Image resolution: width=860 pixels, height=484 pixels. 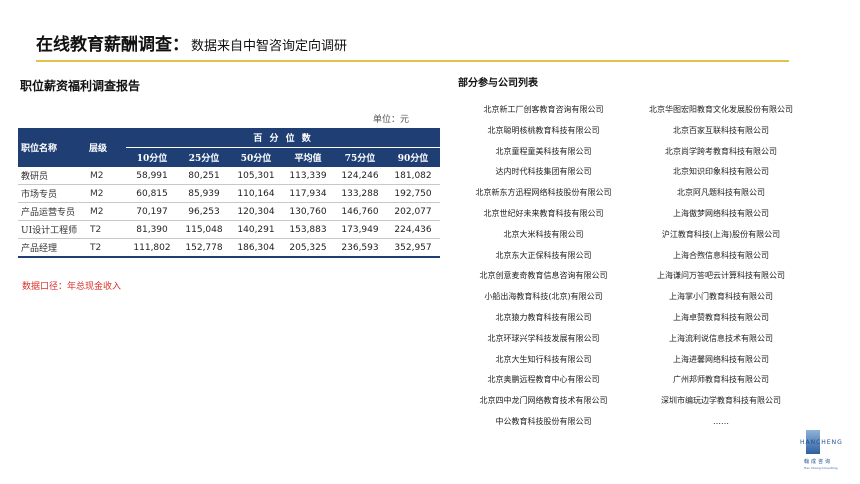 What do you see at coordinates (204, 248) in the screenshot?
I see `cell-p25: 152,778` at bounding box center [204, 248].